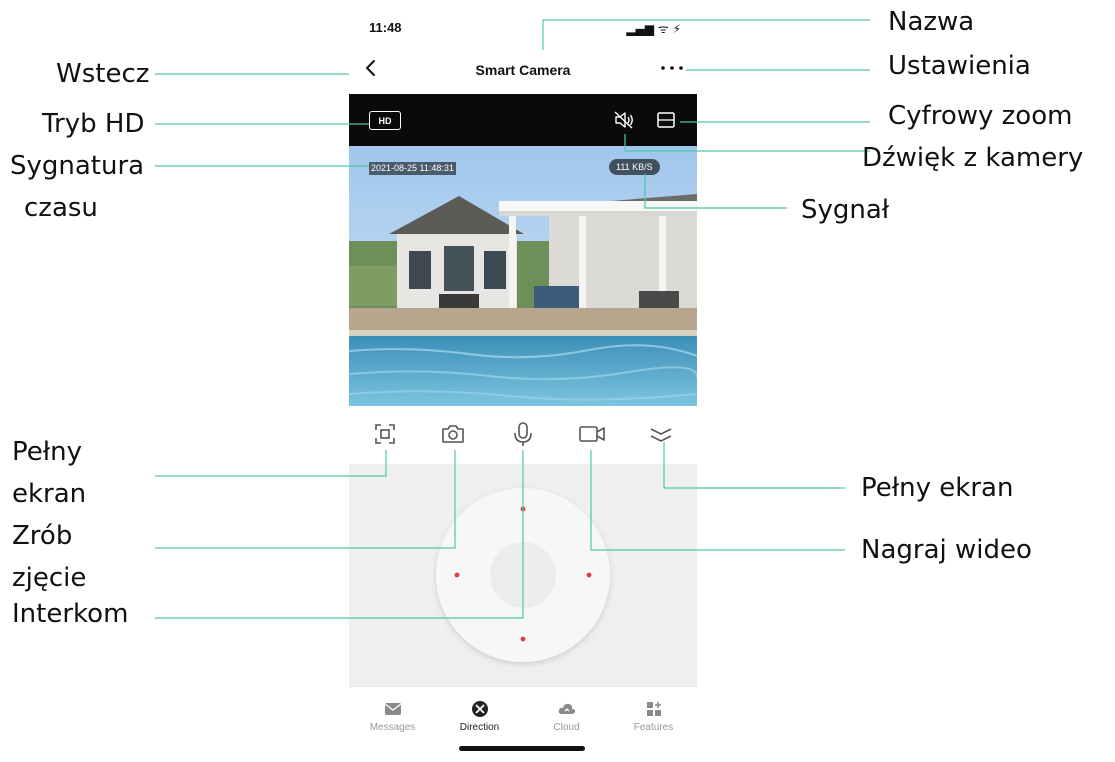  Describe the element at coordinates (61, 208) in the screenshot. I see `label-sygnatura-line2: czasu` at that location.